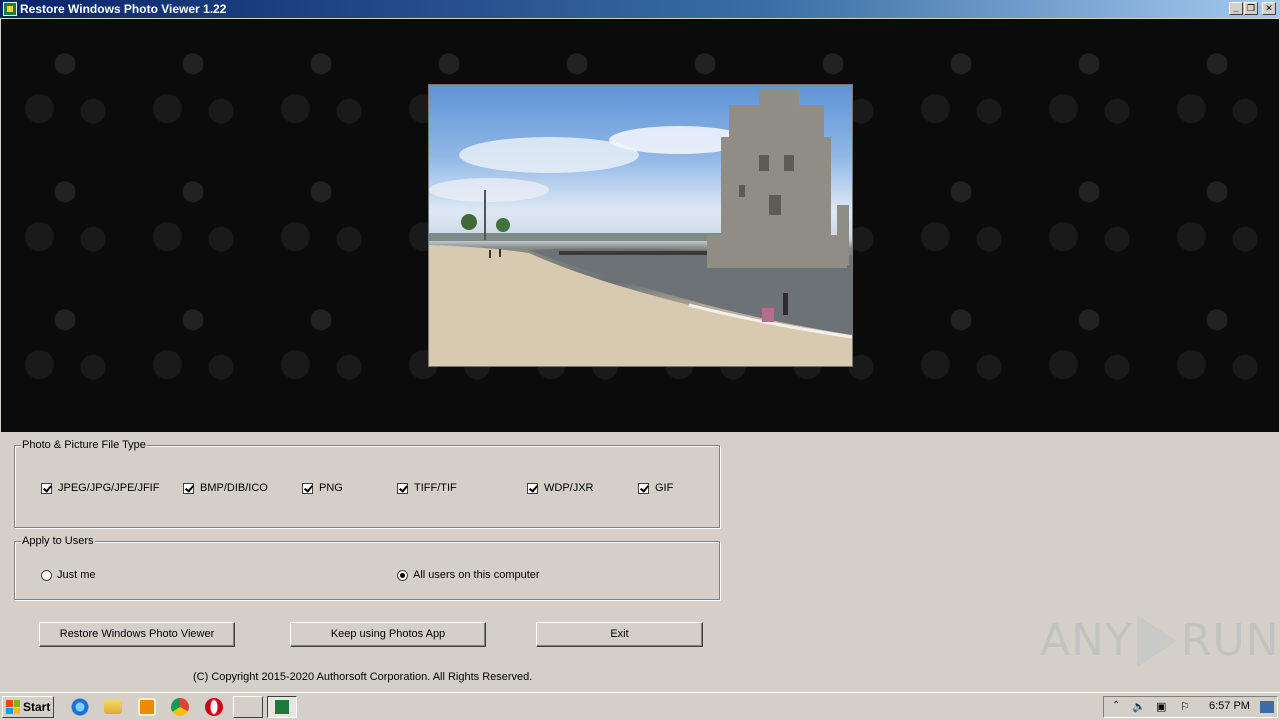  Describe the element at coordinates (76, 575) in the screenshot. I see `just-me-label: Just me` at that location.